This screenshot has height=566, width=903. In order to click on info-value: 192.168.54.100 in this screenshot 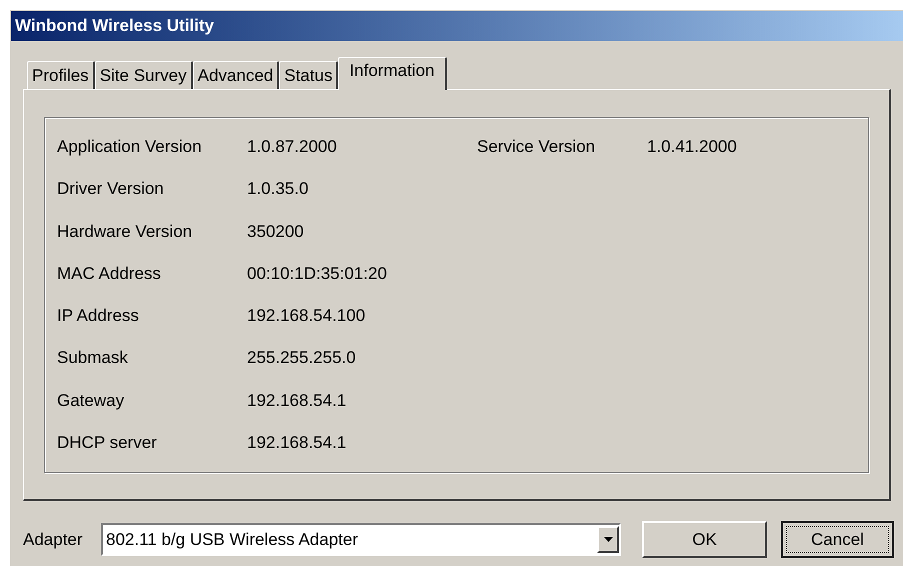, I will do `click(306, 316)`.